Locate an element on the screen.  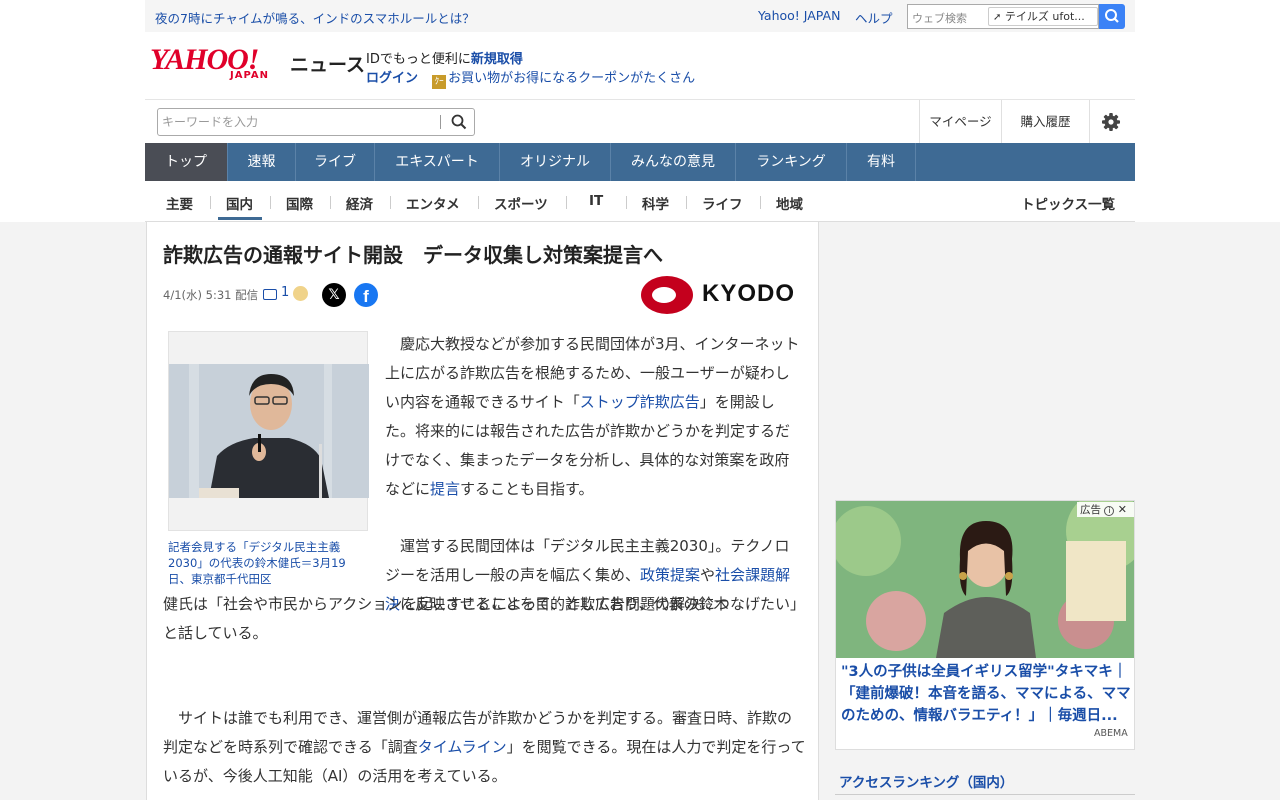
info-icon: i is located at coordinates (1109, 511).